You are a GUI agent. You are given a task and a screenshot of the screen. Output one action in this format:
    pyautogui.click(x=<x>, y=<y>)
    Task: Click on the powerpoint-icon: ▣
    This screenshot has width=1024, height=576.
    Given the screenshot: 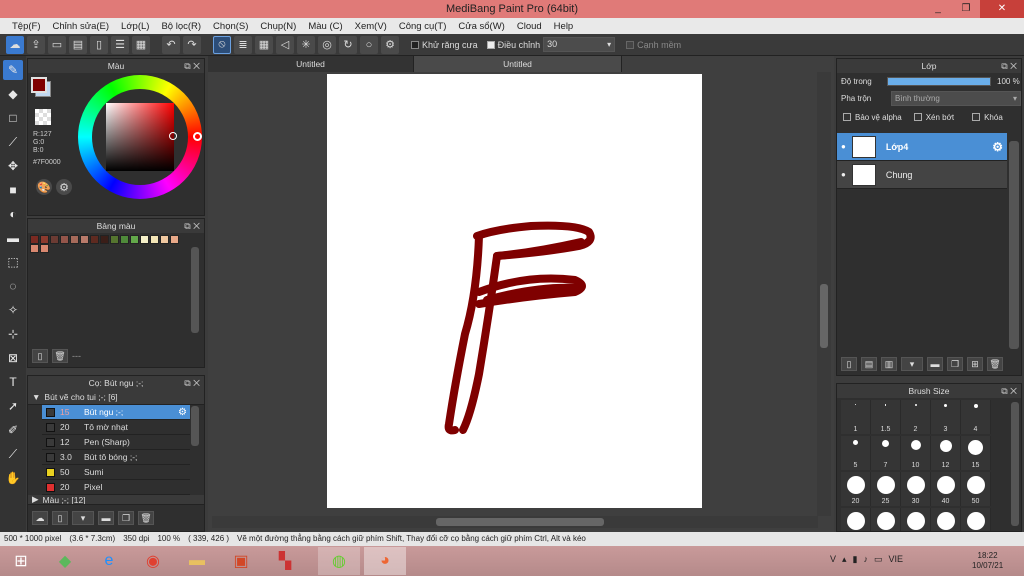 What is the action you would take?
    pyautogui.click(x=241, y=561)
    